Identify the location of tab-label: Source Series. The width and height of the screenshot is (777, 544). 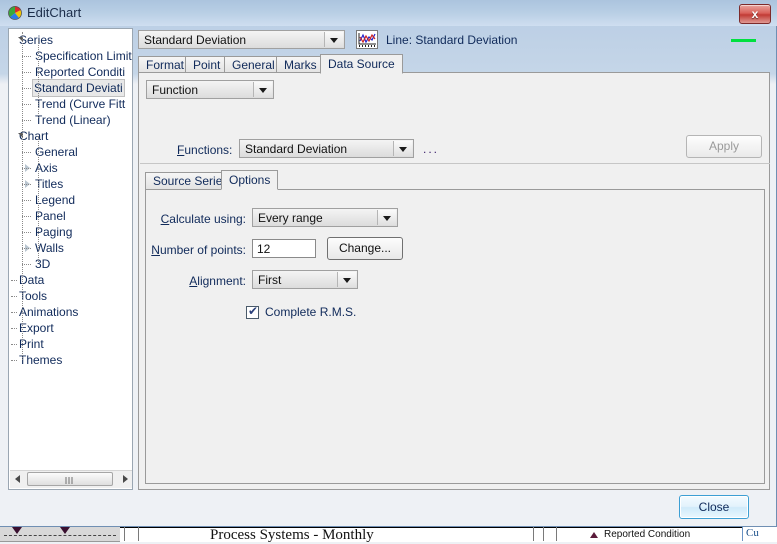
(191, 181).